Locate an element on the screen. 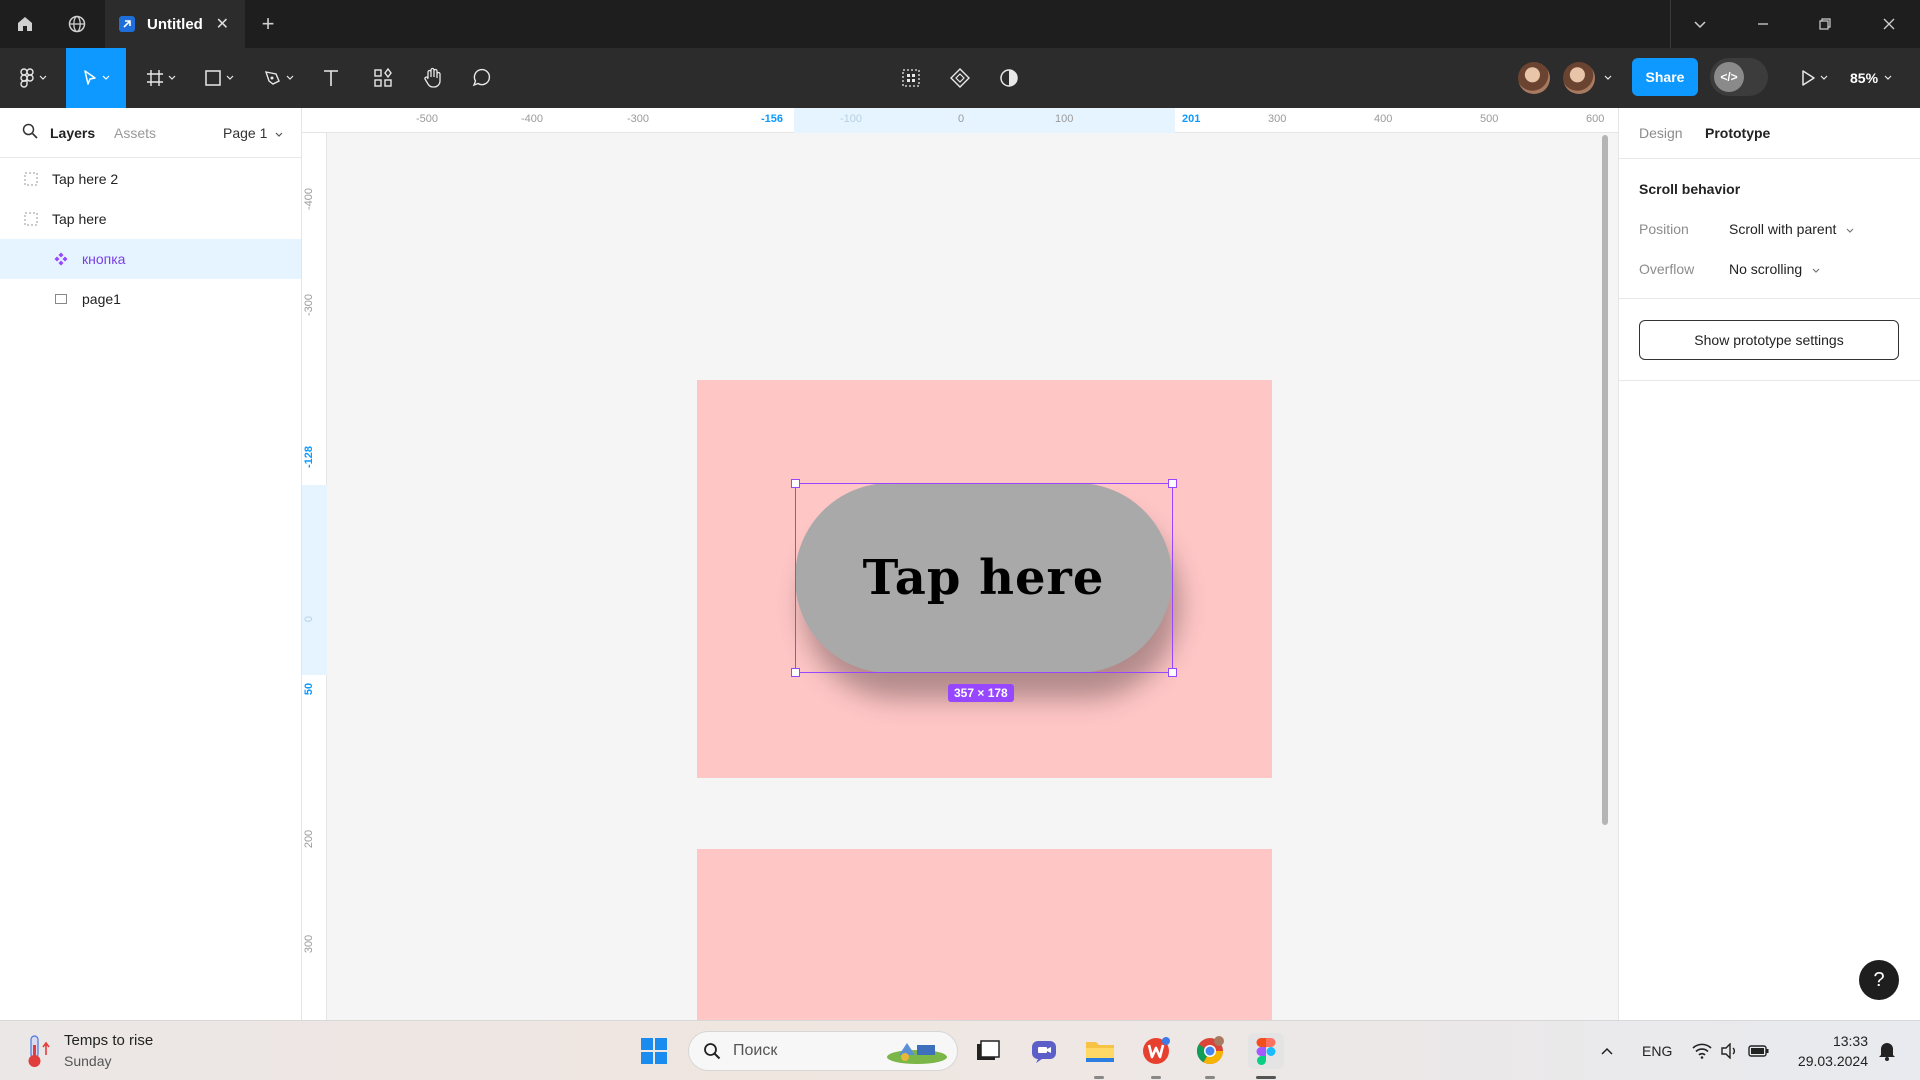 The width and height of the screenshot is (1920, 1080). resources-button is located at coordinates (383, 78).